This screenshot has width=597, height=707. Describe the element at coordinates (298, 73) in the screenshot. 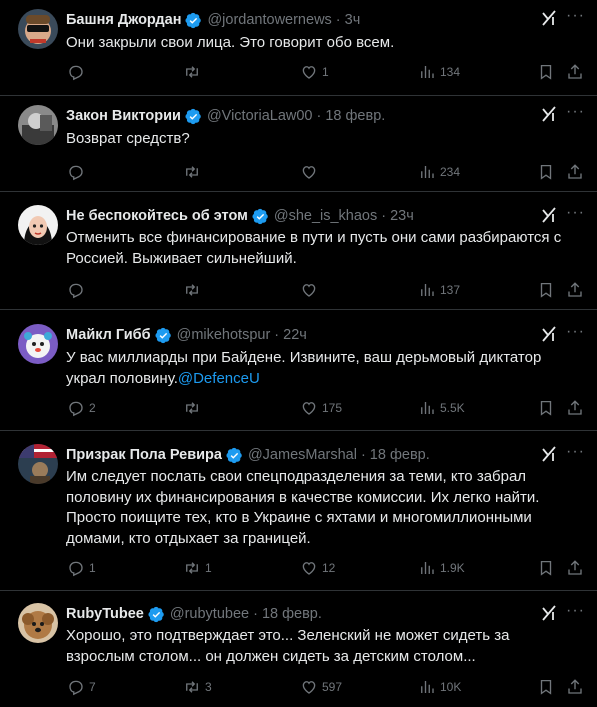

I see `tweet-actions: 1 134` at that location.